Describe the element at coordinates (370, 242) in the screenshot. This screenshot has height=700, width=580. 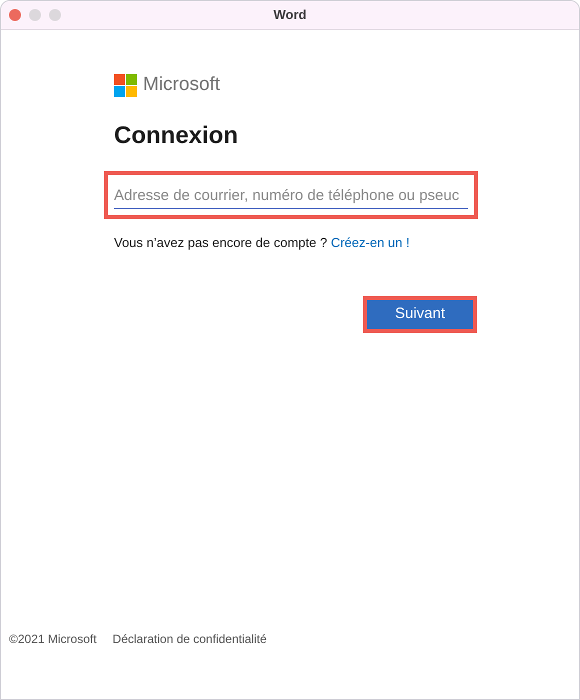
I see `create-account-link: Créez-en un !` at that location.